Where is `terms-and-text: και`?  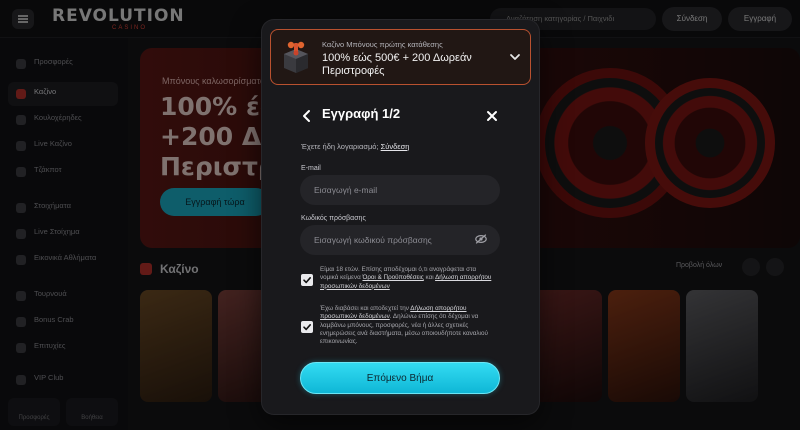
terms-and-text: και is located at coordinates (429, 278).